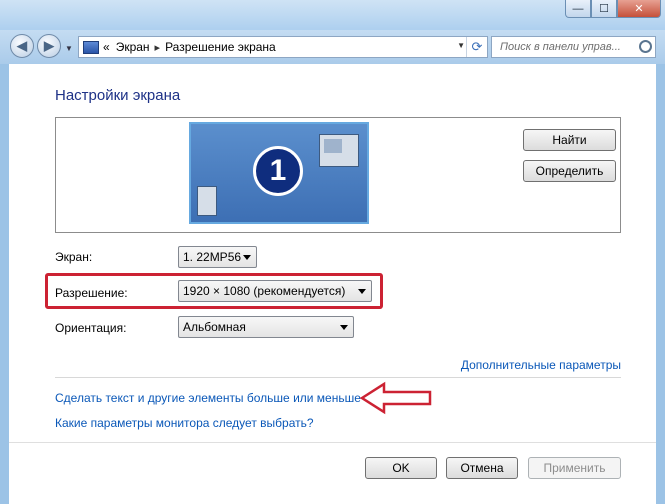  What do you see at coordinates (91, 293) in the screenshot?
I see `resolution-label: Разрешение:` at bounding box center [91, 293].